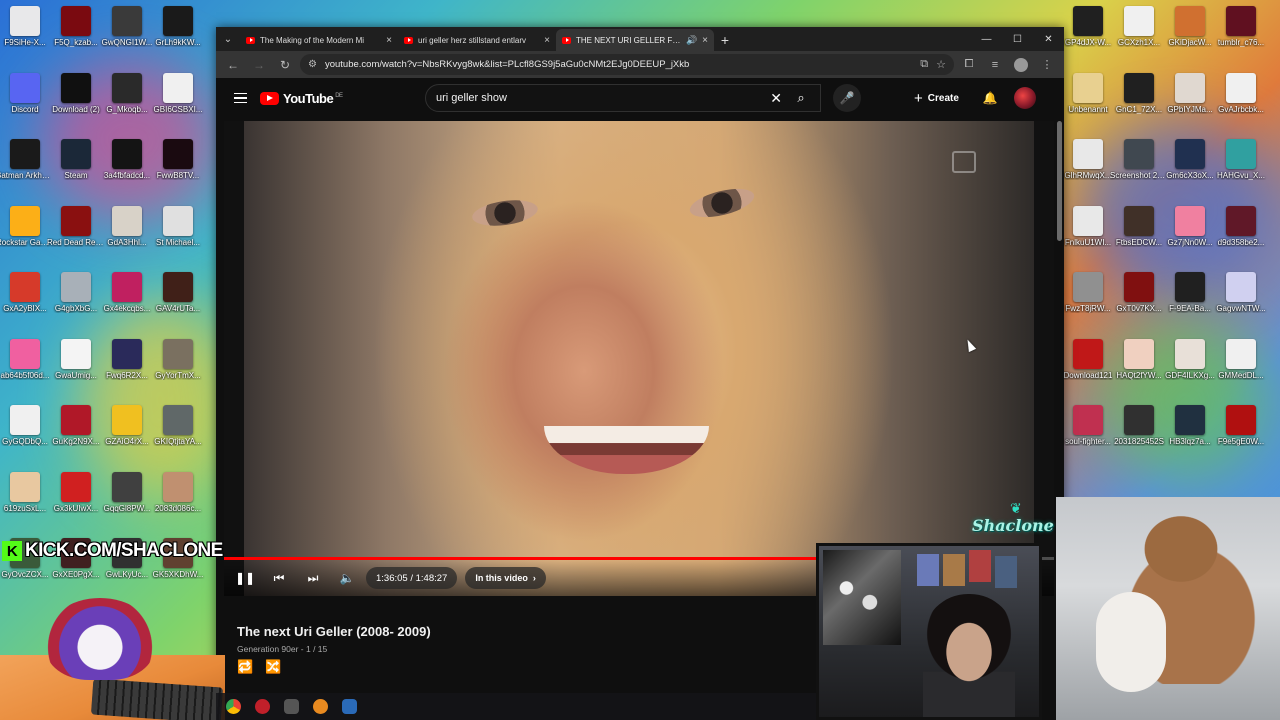  I want to click on desktop-icon: 2031825452S, so click(1139, 425).